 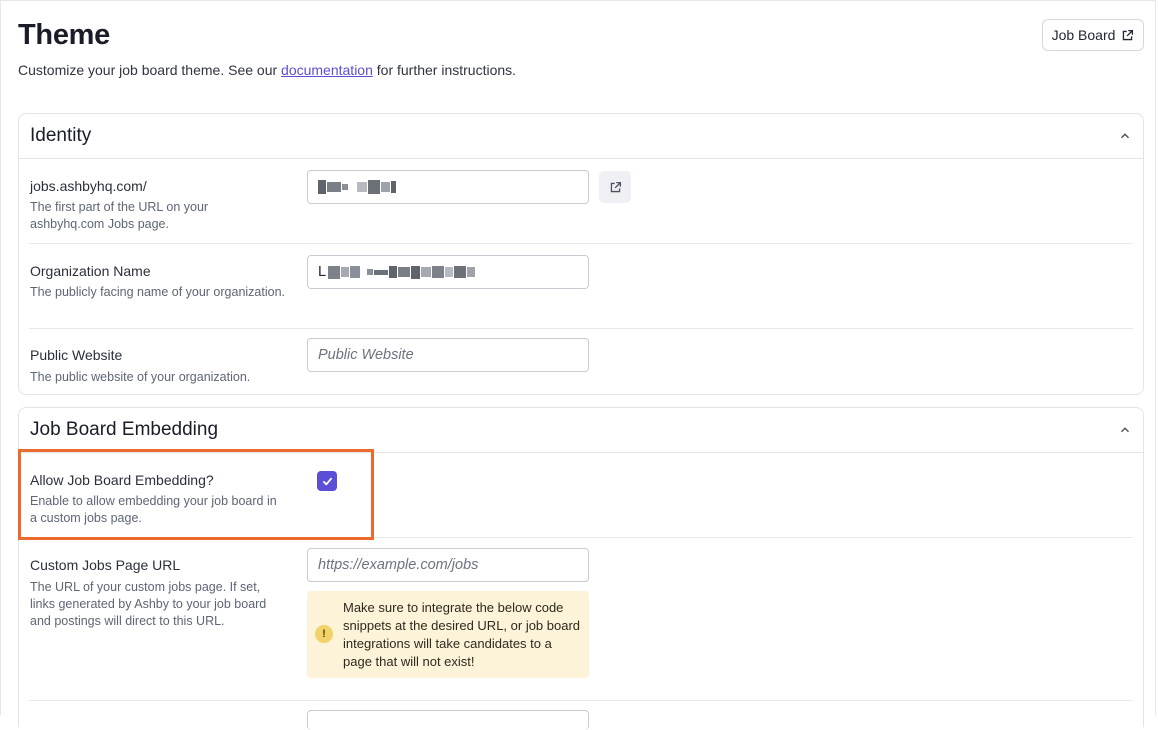 I want to click on allow-embedding-checkbox, so click(x=327, y=481).